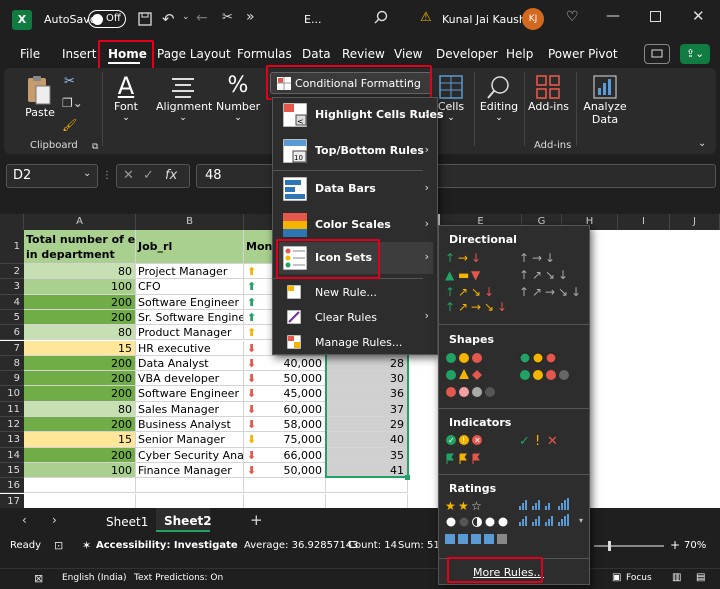 The width and height of the screenshot is (720, 589). I want to click on tab-page-layout: Page Layout, so click(194, 54).